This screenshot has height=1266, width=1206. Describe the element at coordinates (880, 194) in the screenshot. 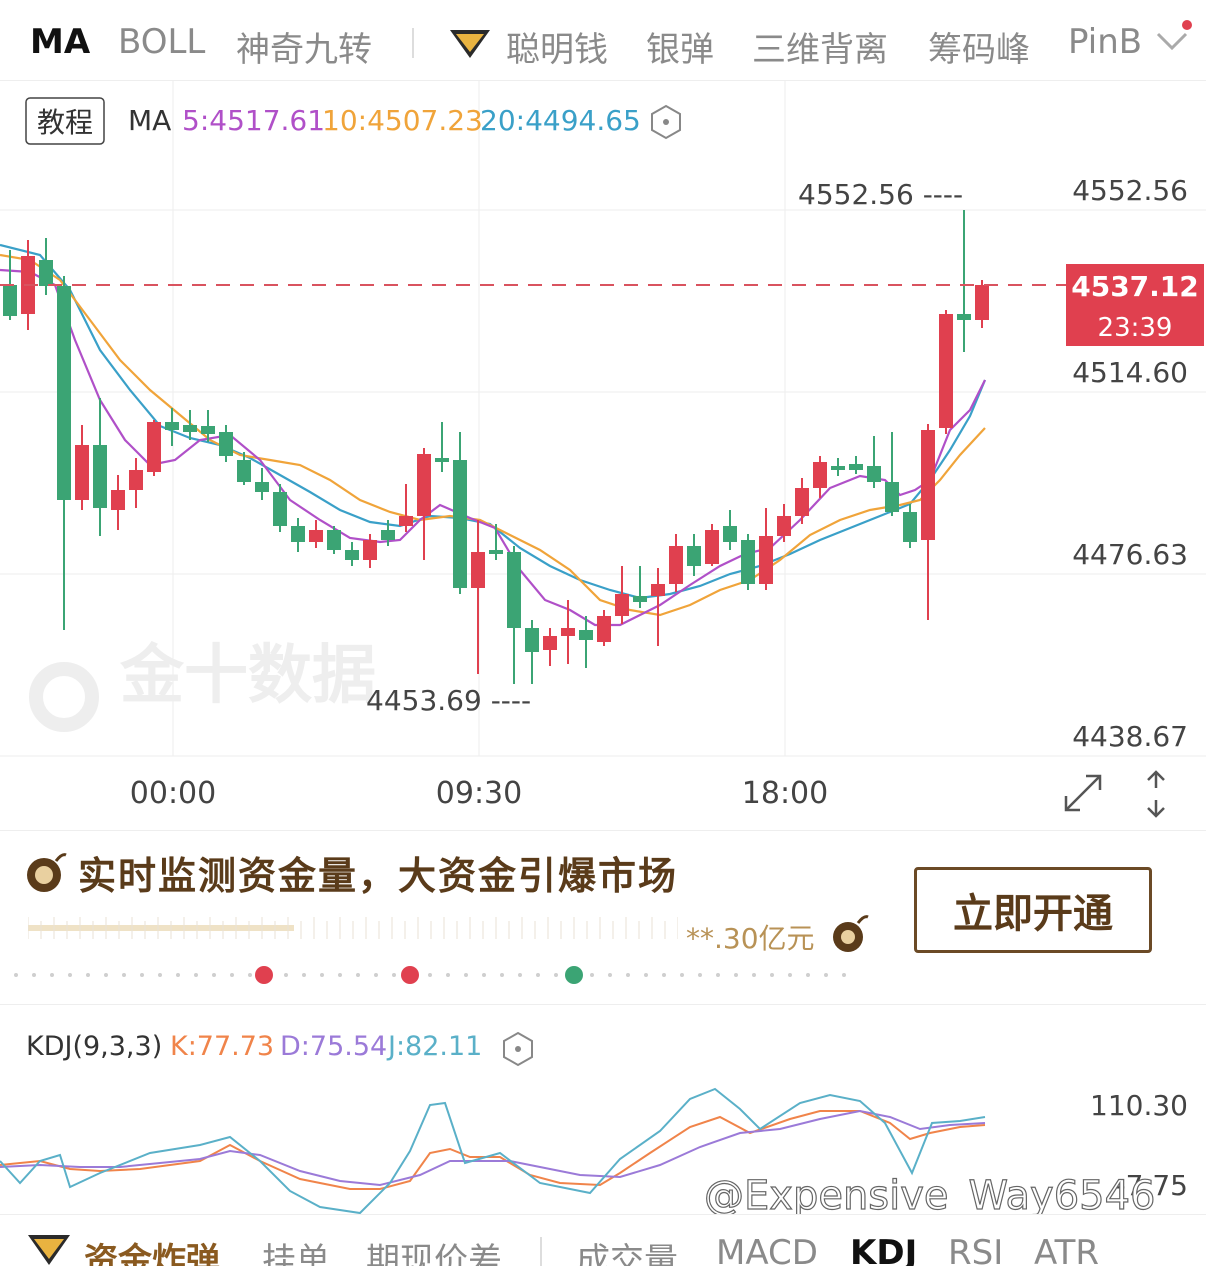

I see `high-price-marker: 4552.56 ----` at that location.